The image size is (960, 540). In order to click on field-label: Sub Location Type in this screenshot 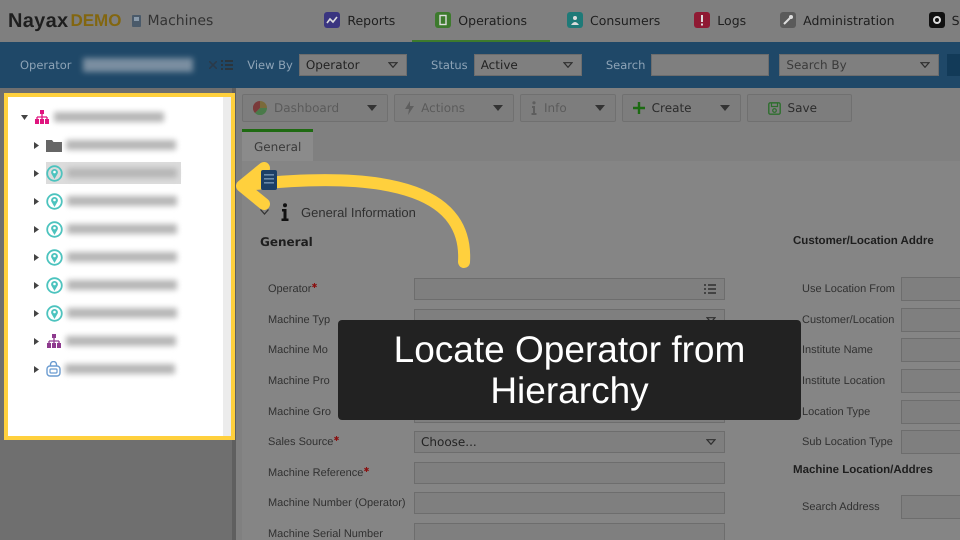, I will do `click(848, 442)`.